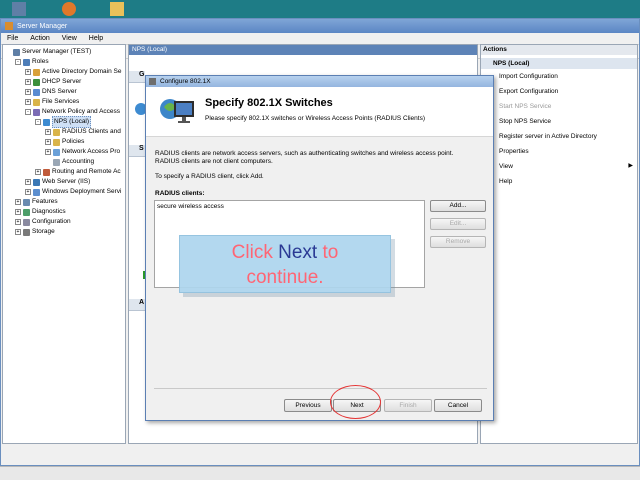 This screenshot has width=640, height=480. Describe the element at coordinates (39, 38) in the screenshot. I see `menu-action: Action` at that location.